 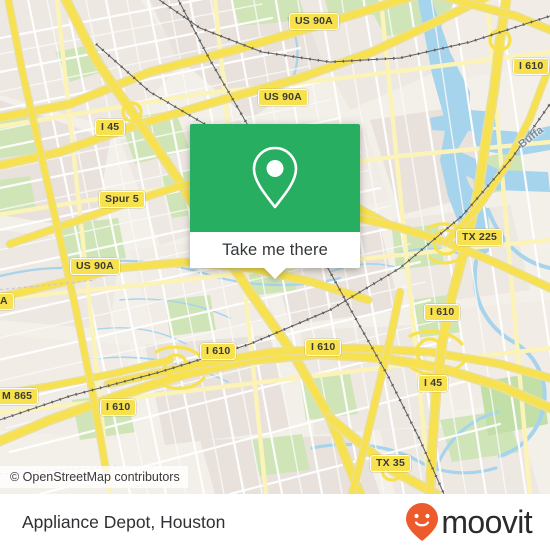 I want to click on take-me-there-label: Take me there, so click(x=275, y=249).